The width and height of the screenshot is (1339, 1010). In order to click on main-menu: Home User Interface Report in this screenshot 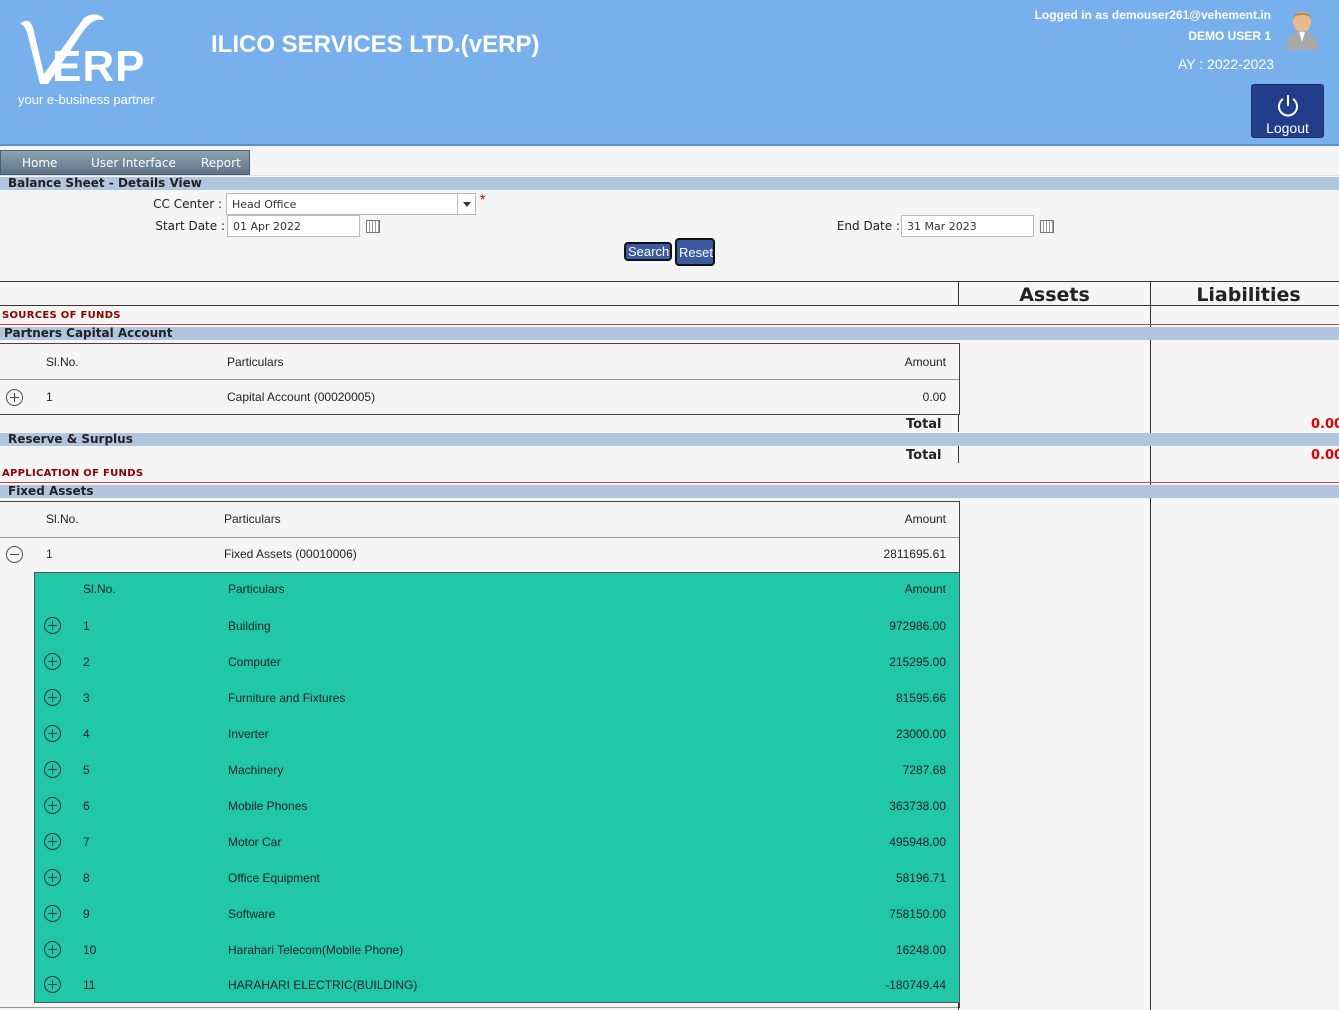, I will do `click(125, 162)`.